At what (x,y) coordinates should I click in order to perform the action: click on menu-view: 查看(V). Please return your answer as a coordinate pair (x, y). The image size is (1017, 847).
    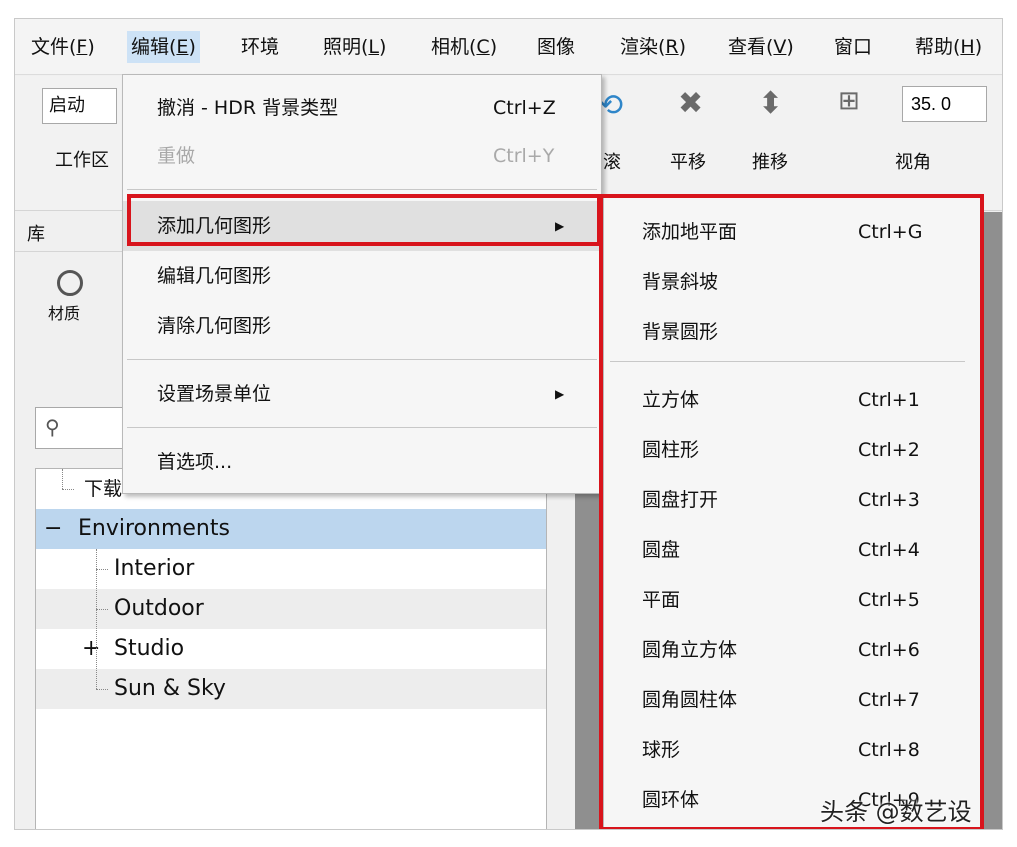
    Looking at the image, I should click on (761, 47).